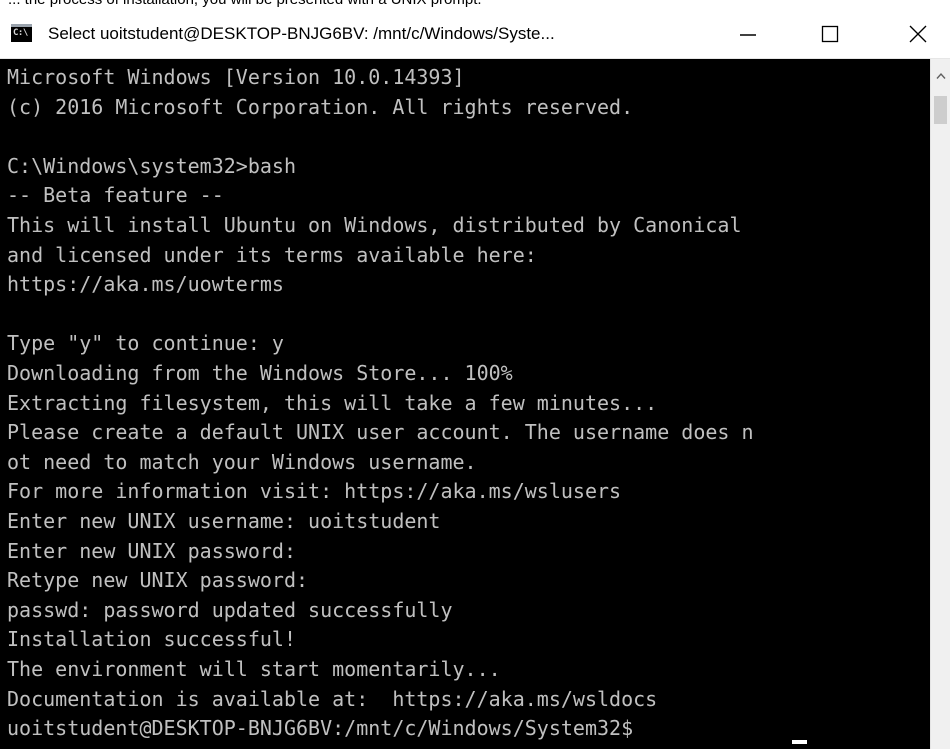  What do you see at coordinates (230, 610) in the screenshot?
I see `terminal-line: passwd: password updated successfully` at bounding box center [230, 610].